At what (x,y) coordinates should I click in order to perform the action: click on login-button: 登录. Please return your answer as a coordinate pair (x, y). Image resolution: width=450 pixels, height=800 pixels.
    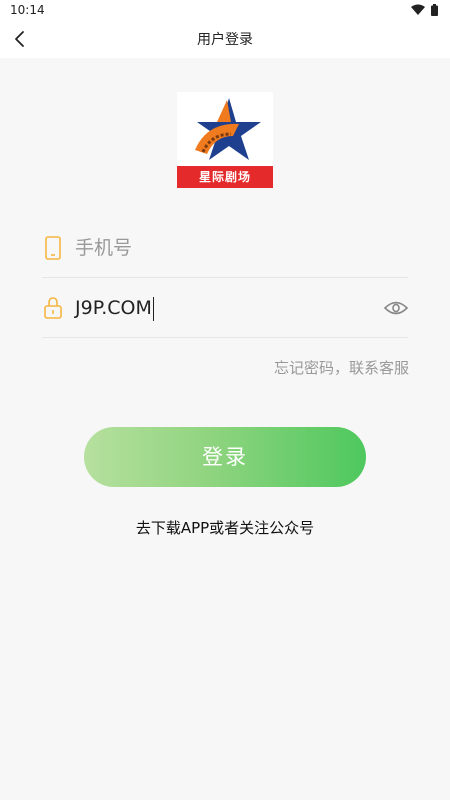
    Looking at the image, I should click on (225, 457).